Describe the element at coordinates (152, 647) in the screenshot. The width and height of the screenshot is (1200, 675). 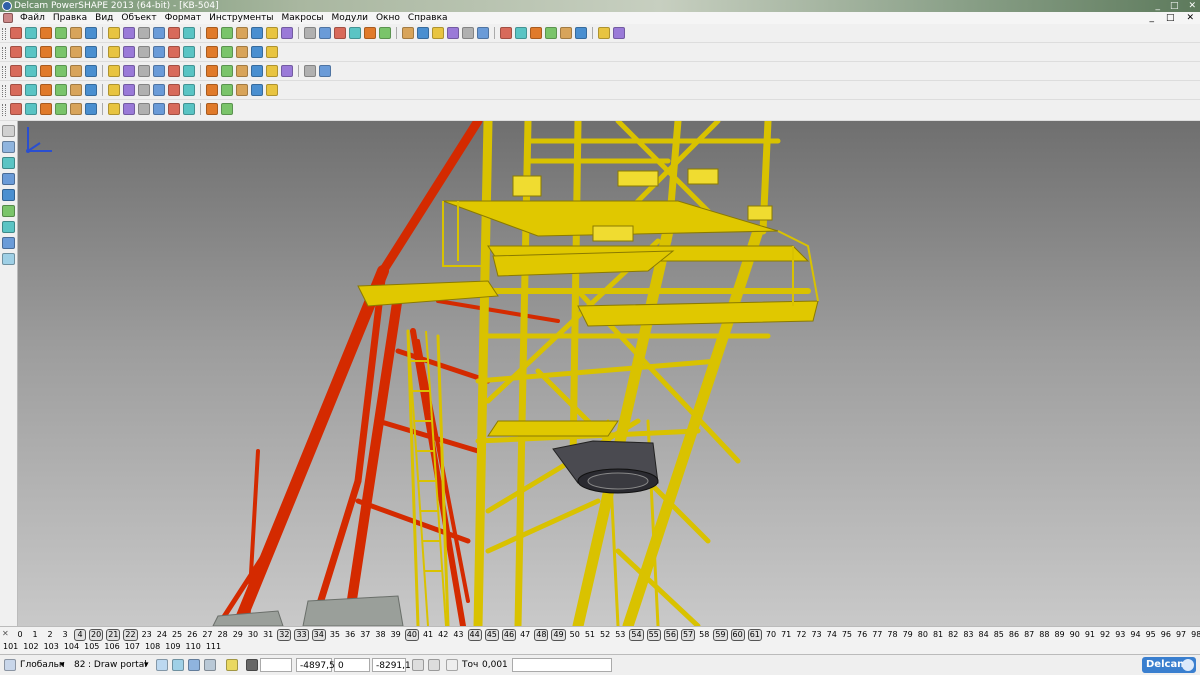
I see `level-button: 108` at that location.